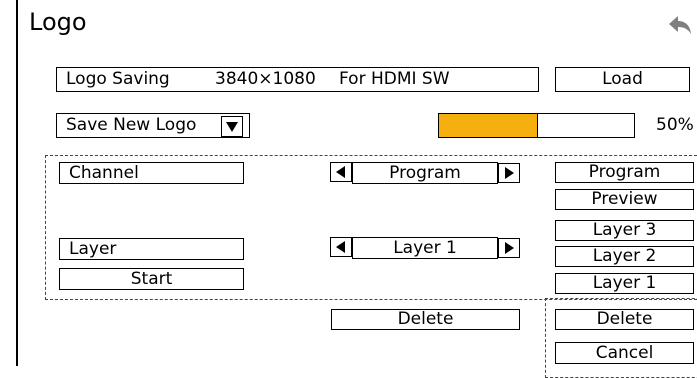  I want to click on list-item-layer2: Layer 2, so click(624, 256).